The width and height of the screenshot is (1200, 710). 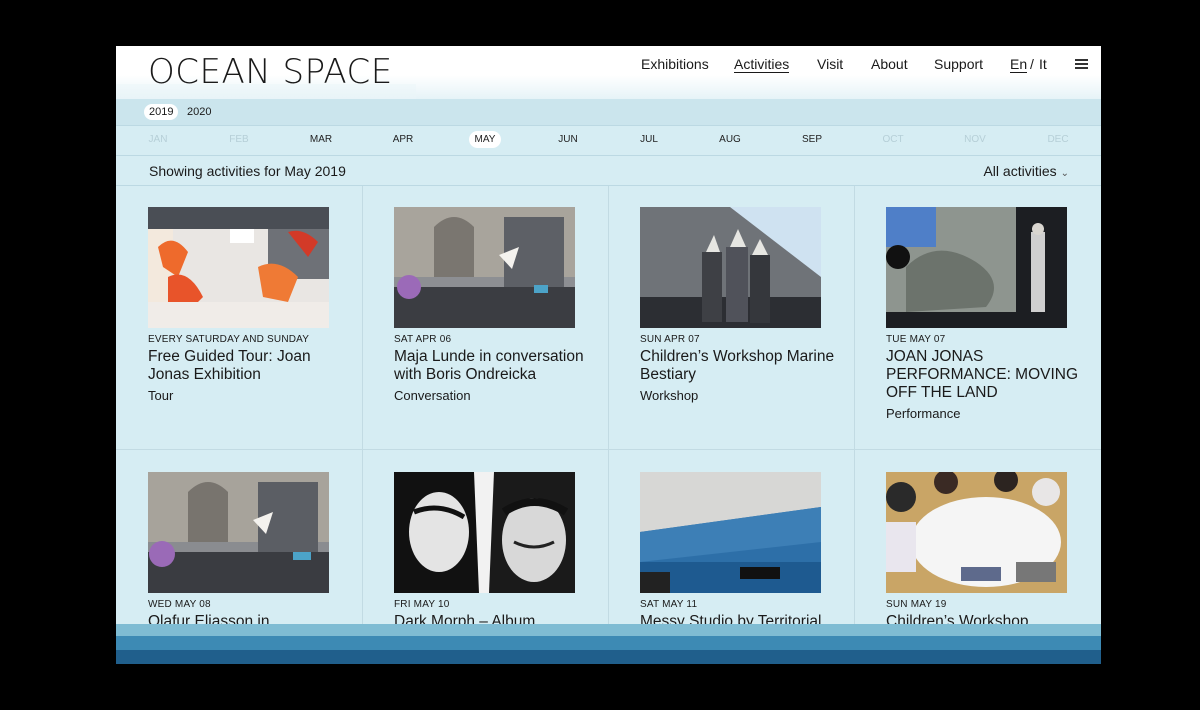 I want to click on activity-filter-dropdown: All activities ⌄, so click(x=1026, y=171).